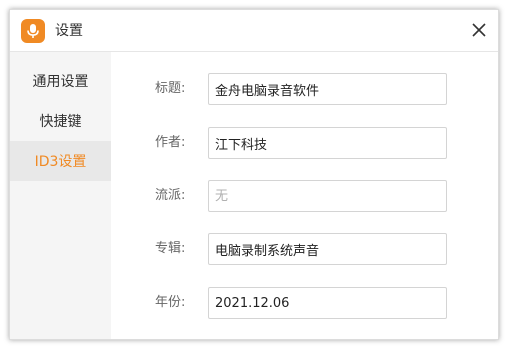  Describe the element at coordinates (170, 302) in the screenshot. I see `year-label: 年份:` at that location.